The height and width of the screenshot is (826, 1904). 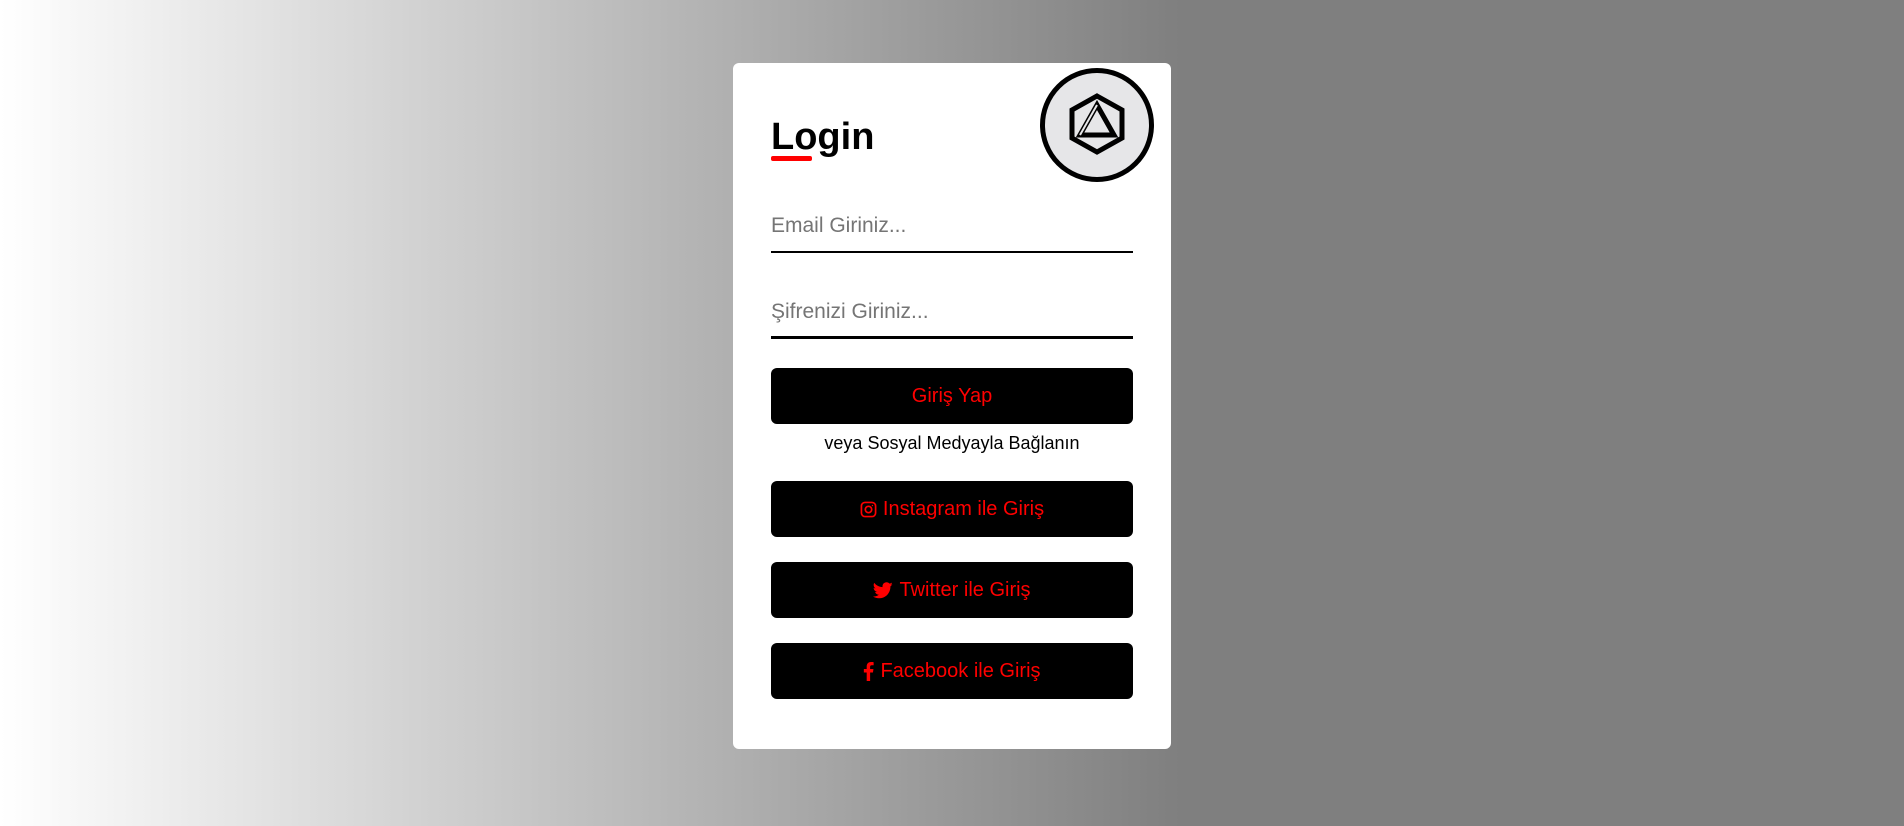 What do you see at coordinates (791, 158) in the screenshot?
I see `title-underline` at bounding box center [791, 158].